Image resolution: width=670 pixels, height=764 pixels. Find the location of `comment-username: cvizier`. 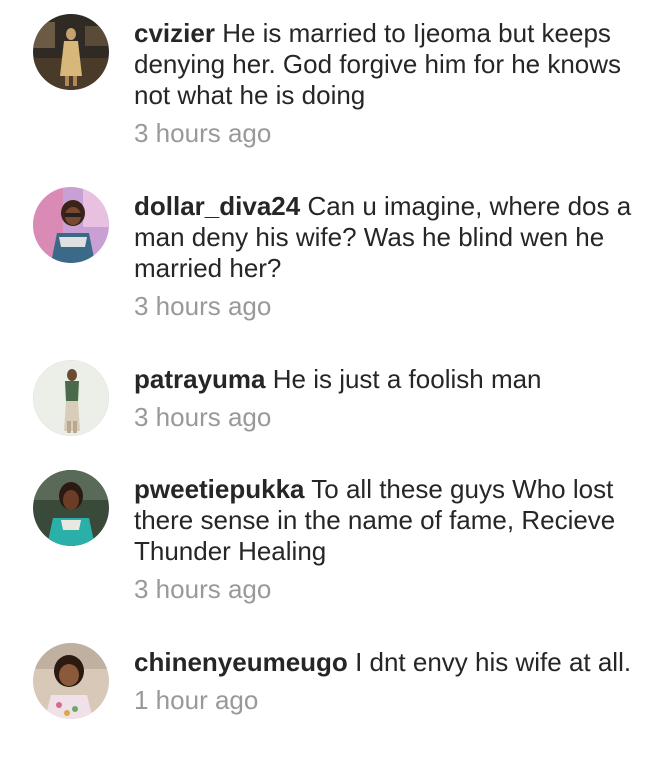

comment-username: cvizier is located at coordinates (174, 33).